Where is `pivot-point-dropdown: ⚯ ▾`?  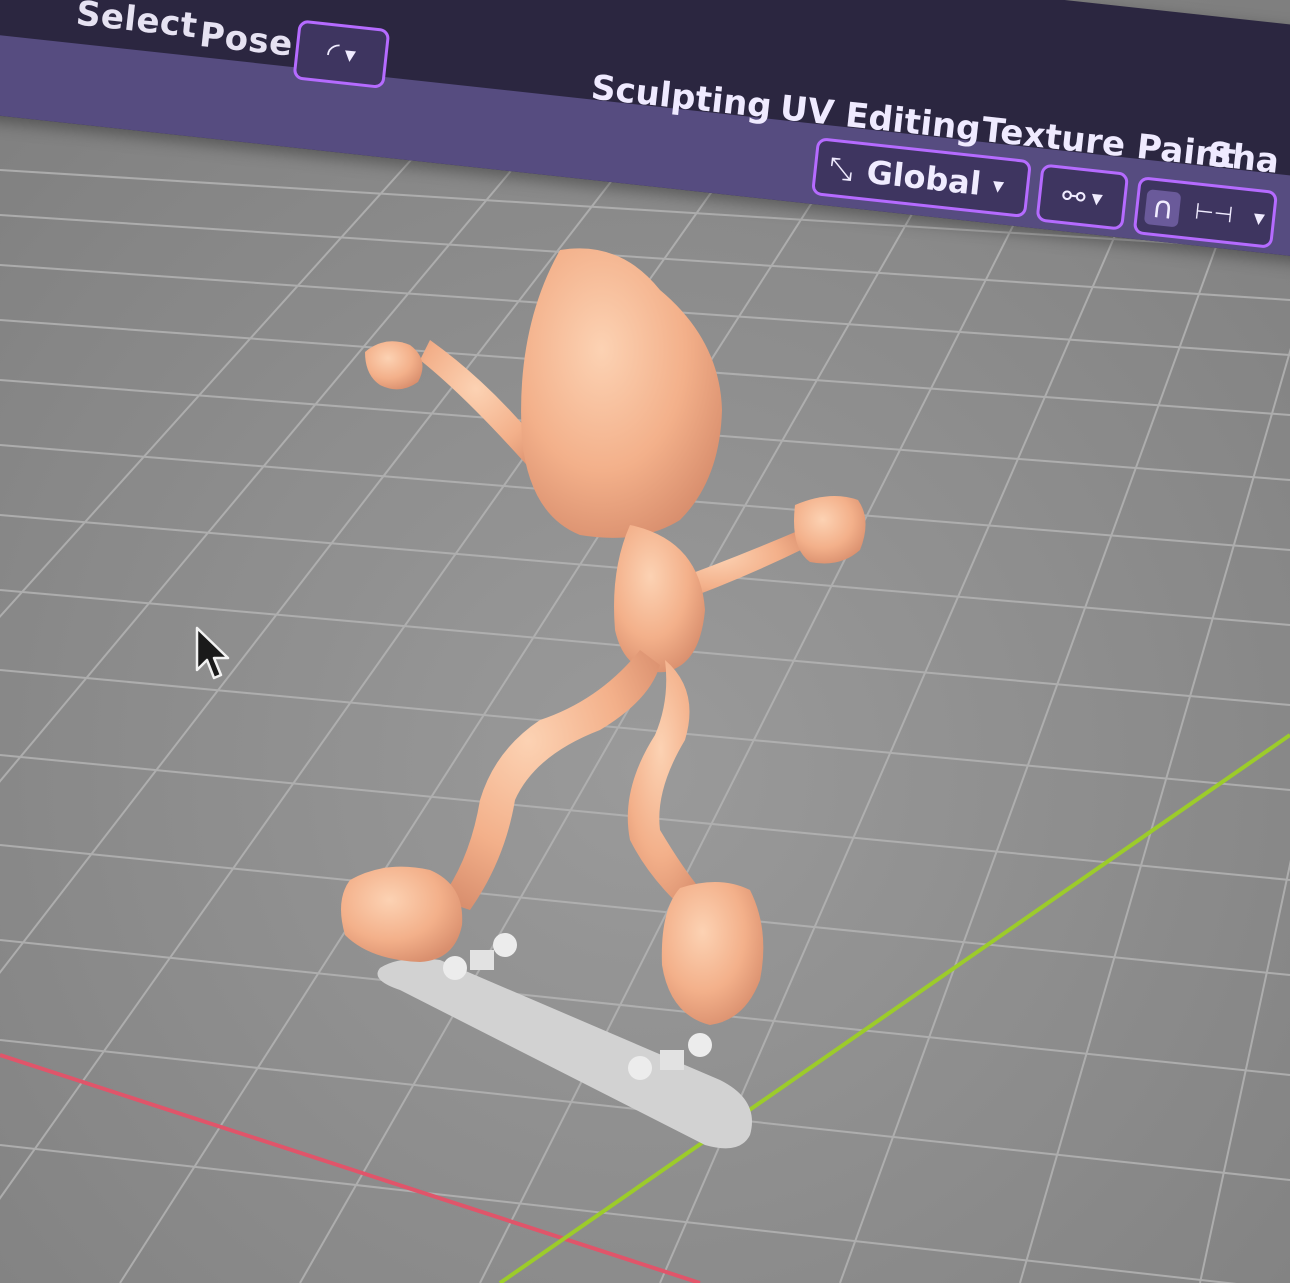
pivot-point-dropdown: ⚯ ▾ is located at coordinates (1082, 197).